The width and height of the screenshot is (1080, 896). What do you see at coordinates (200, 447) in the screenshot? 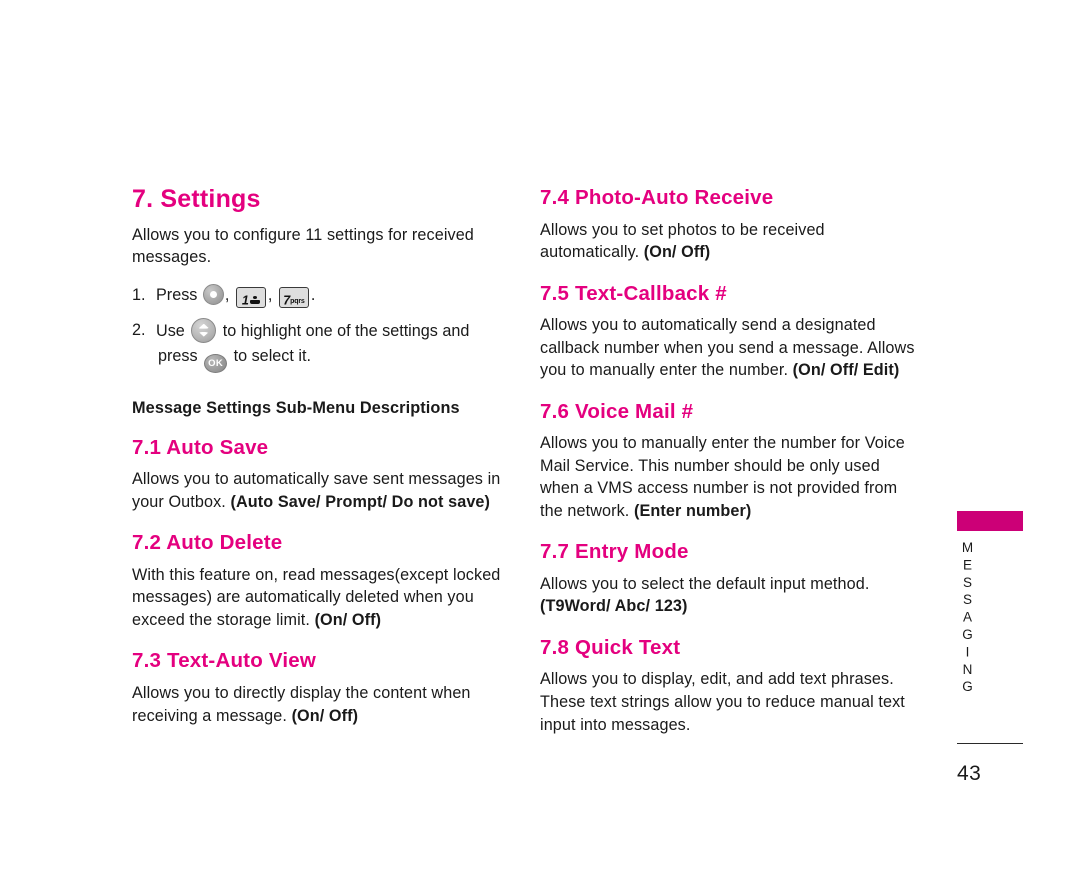
I see `section-title-7-1: 7.1 Auto Save` at bounding box center [200, 447].